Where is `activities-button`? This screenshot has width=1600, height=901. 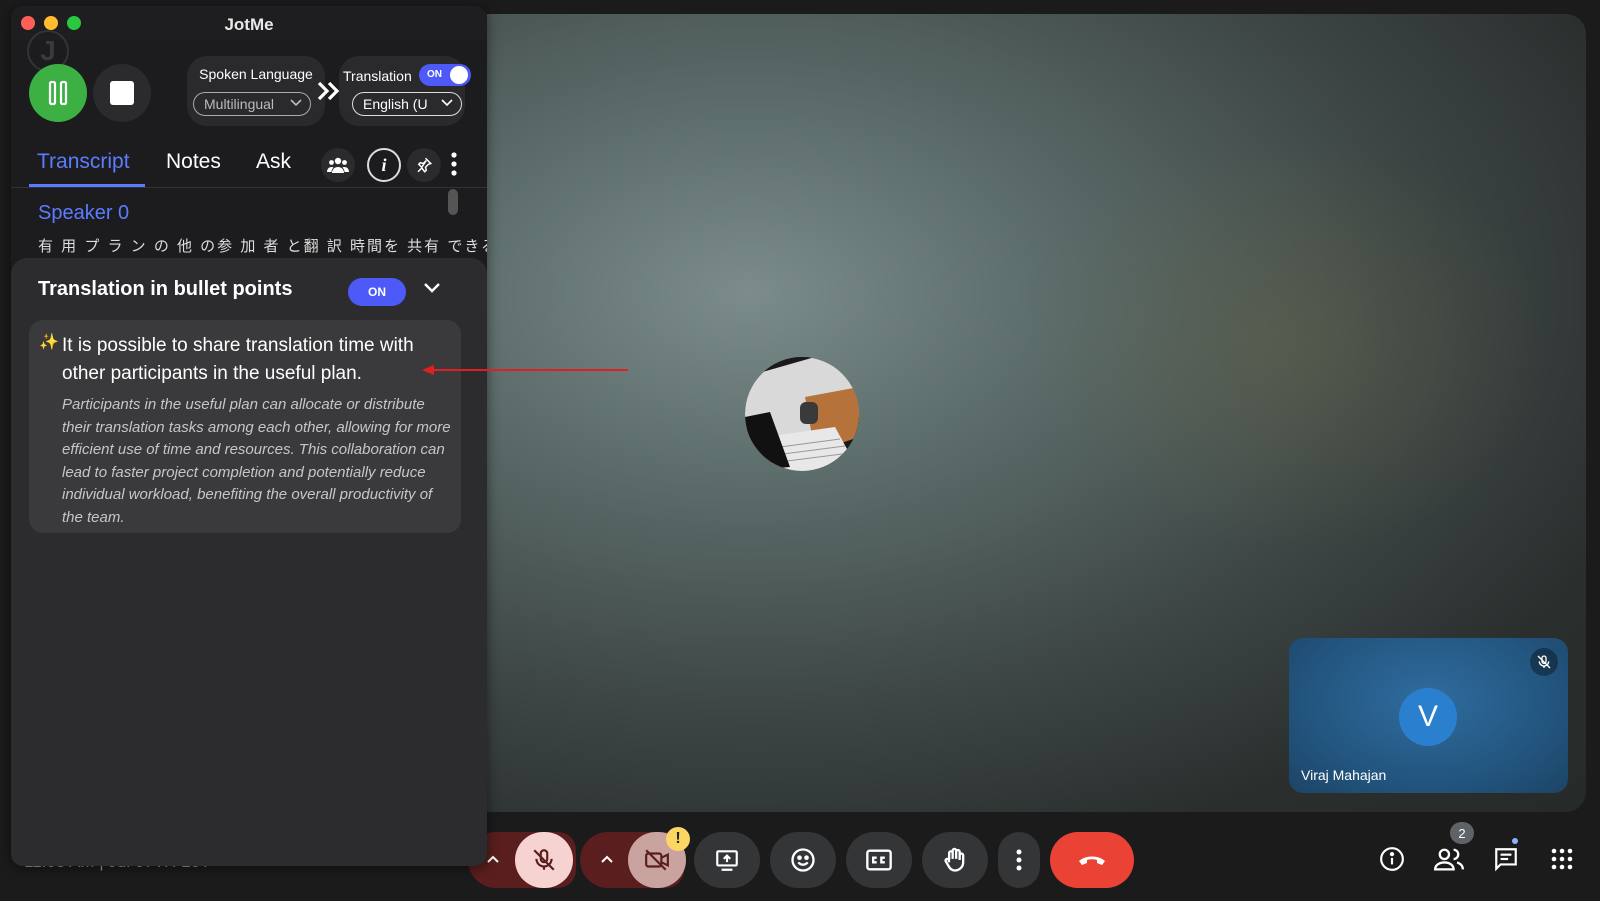 activities-button is located at coordinates (1562, 859).